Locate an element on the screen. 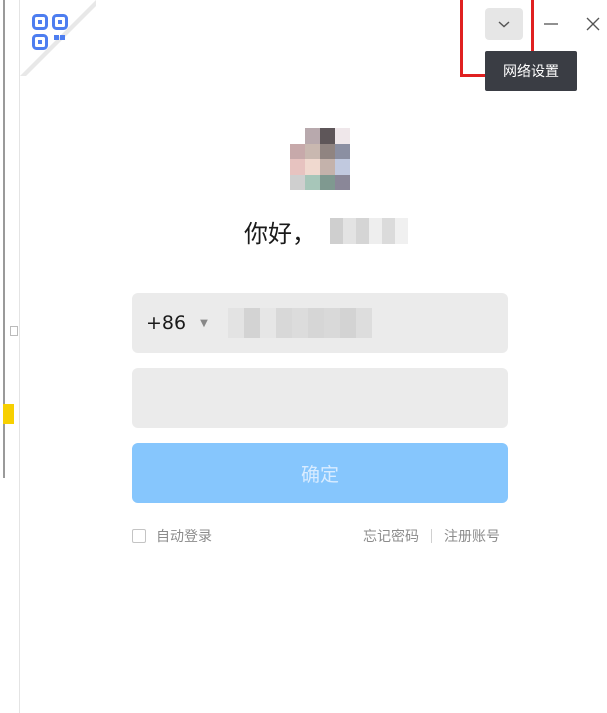 The height and width of the screenshot is (713, 607). checkbox-box is located at coordinates (139, 536).